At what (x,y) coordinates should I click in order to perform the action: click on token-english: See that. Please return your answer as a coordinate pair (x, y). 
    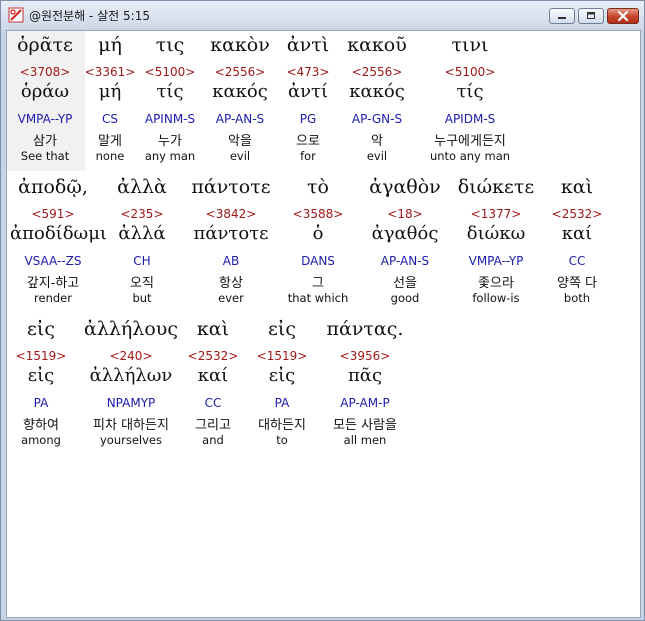
    Looking at the image, I should click on (45, 156).